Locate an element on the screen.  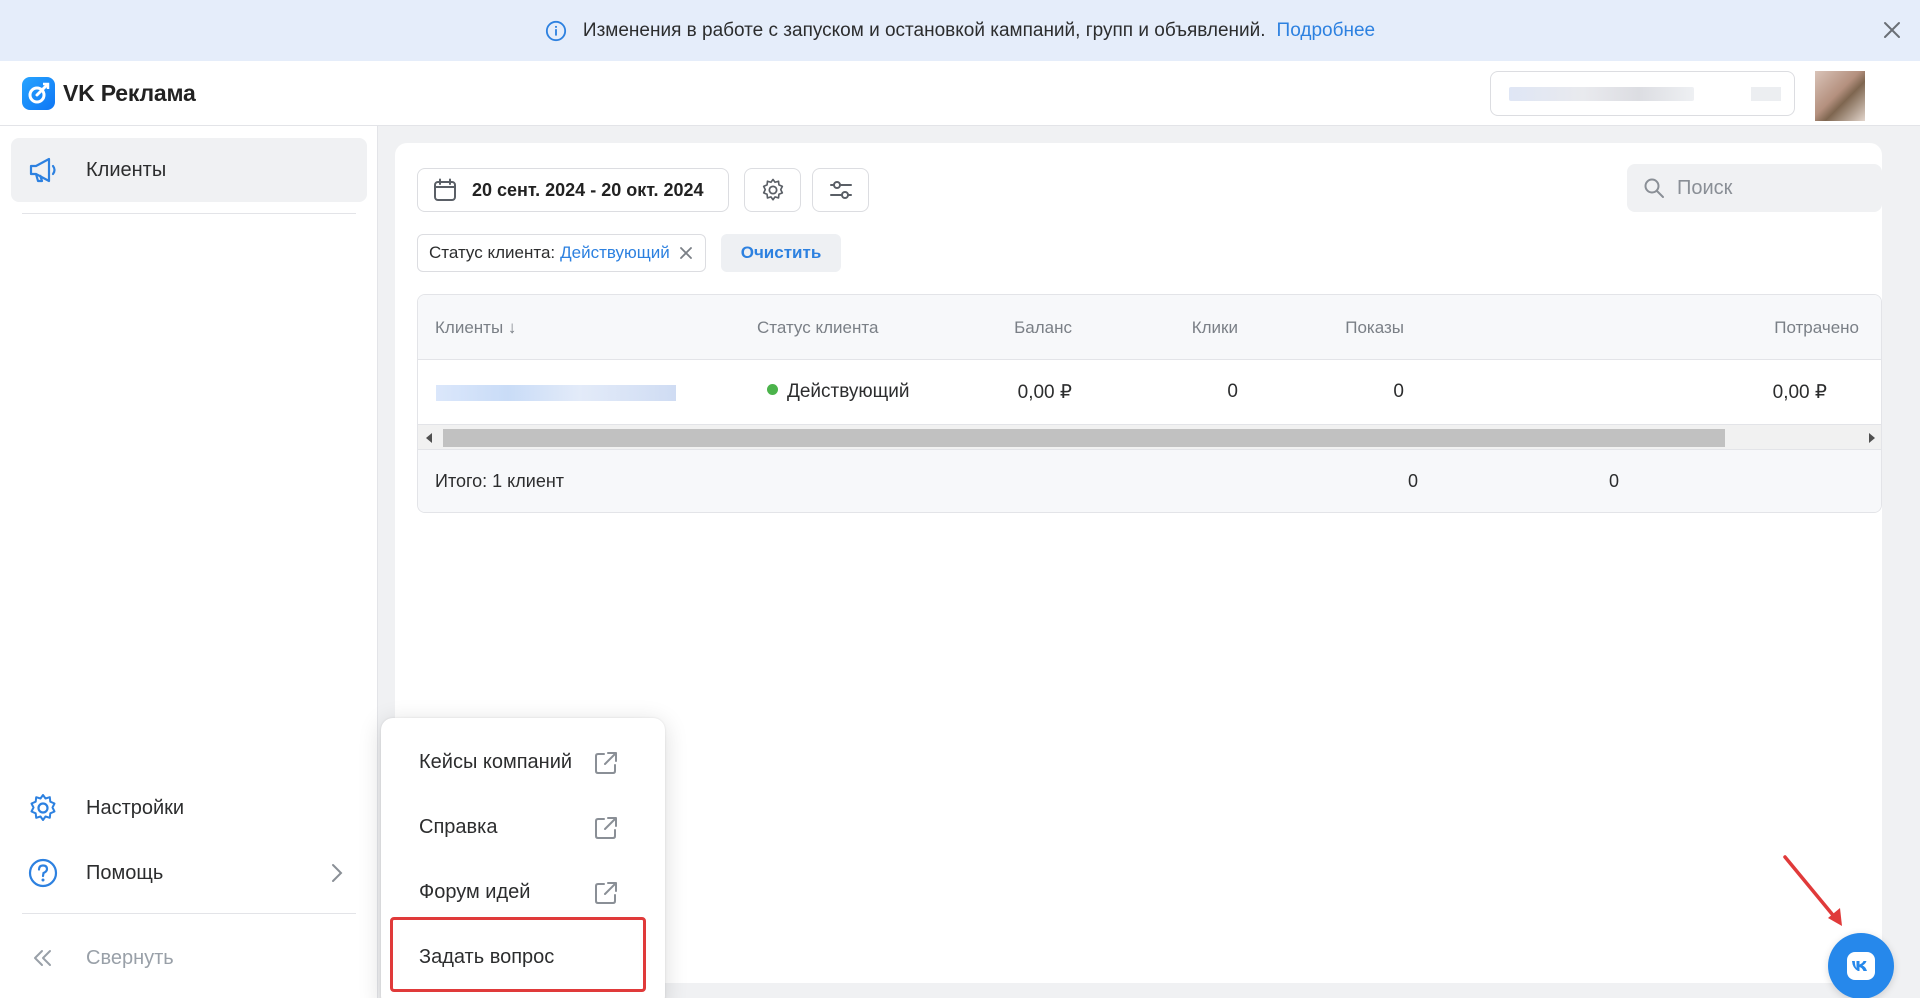
scroll-right-arrow-icon is located at coordinates (1872, 438).